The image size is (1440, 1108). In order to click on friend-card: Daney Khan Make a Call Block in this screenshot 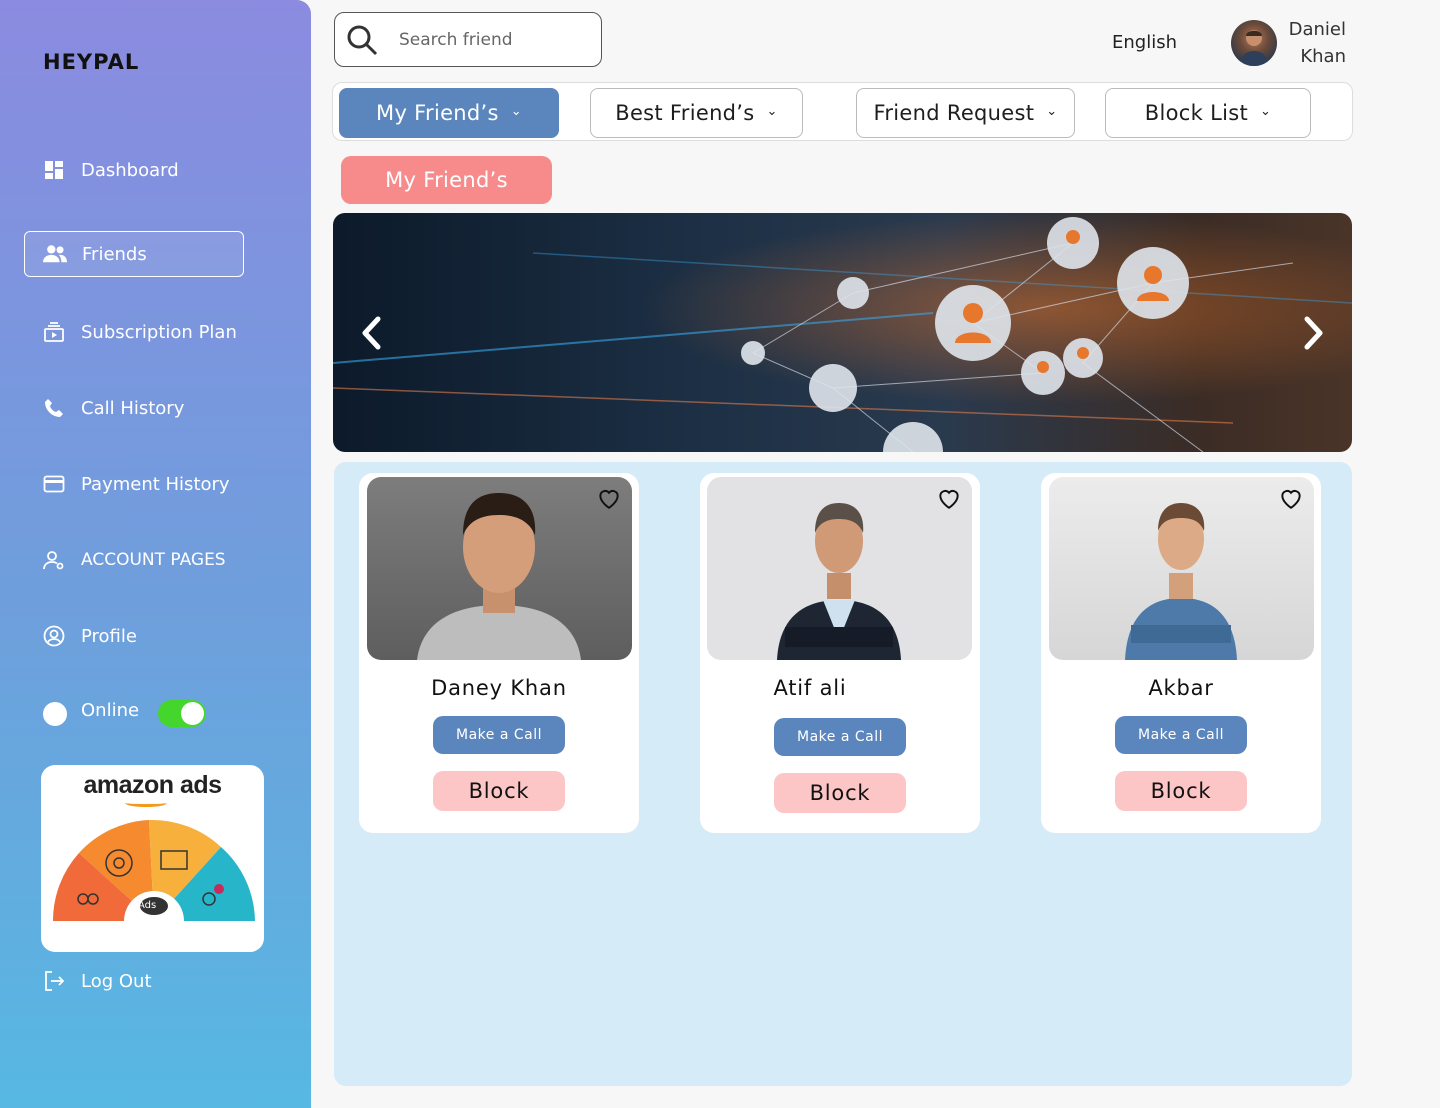, I will do `click(499, 653)`.